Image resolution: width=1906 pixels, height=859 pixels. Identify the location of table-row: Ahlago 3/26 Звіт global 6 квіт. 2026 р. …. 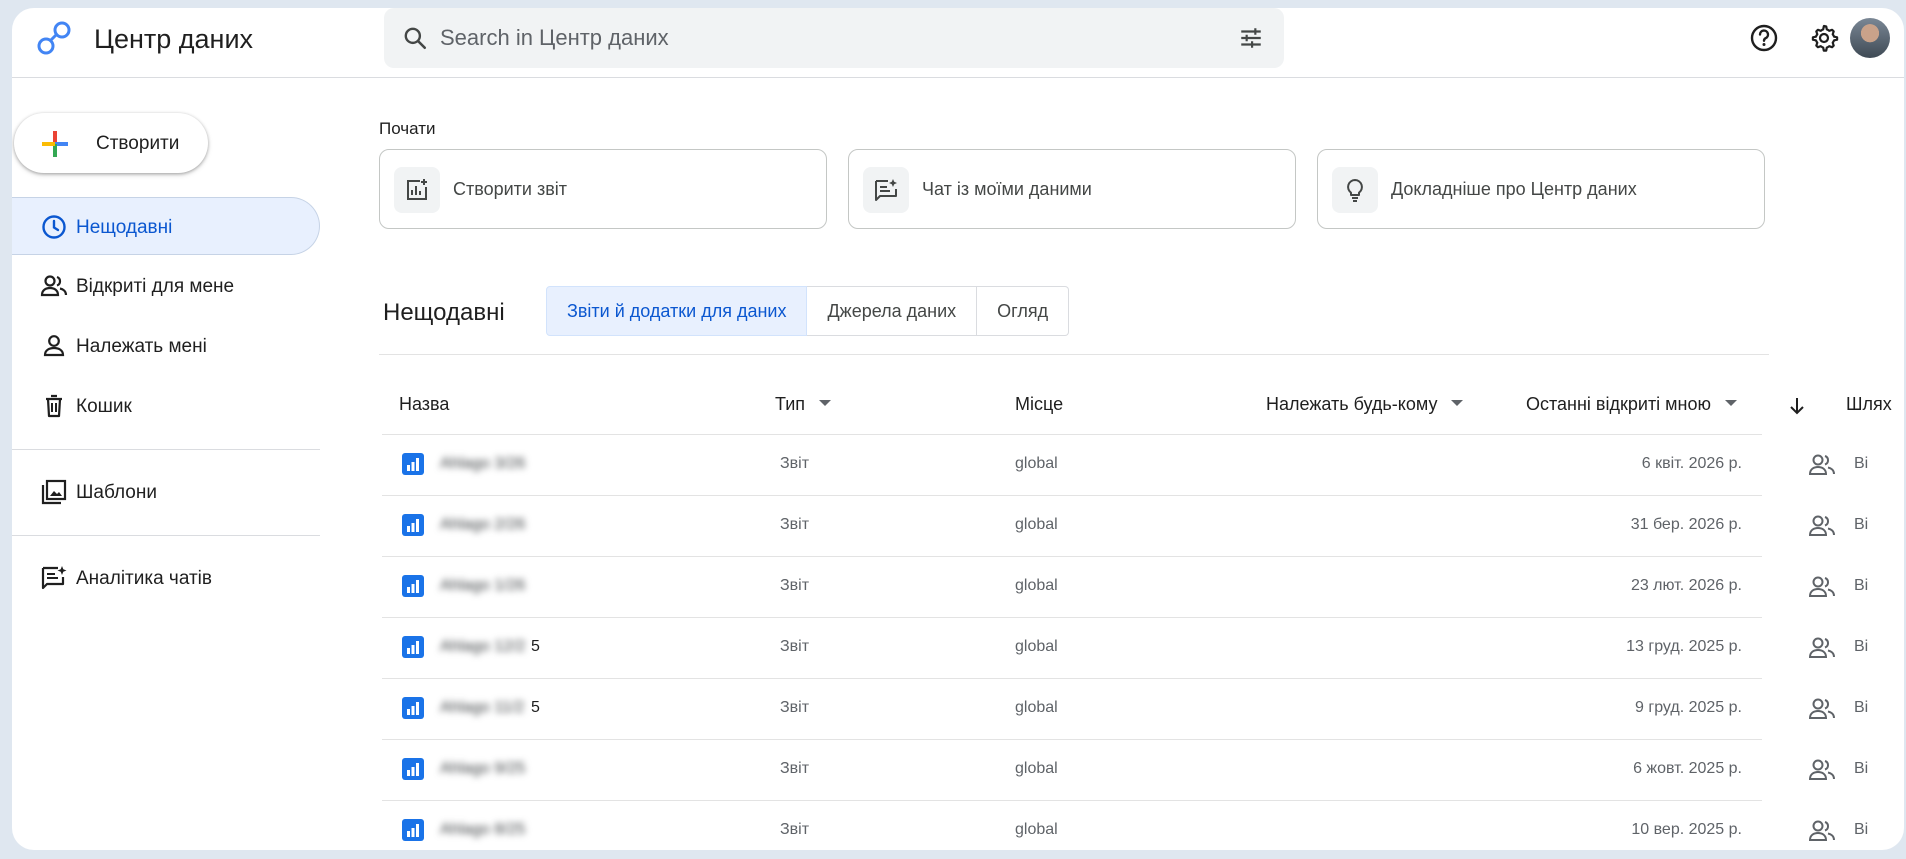
(958, 465).